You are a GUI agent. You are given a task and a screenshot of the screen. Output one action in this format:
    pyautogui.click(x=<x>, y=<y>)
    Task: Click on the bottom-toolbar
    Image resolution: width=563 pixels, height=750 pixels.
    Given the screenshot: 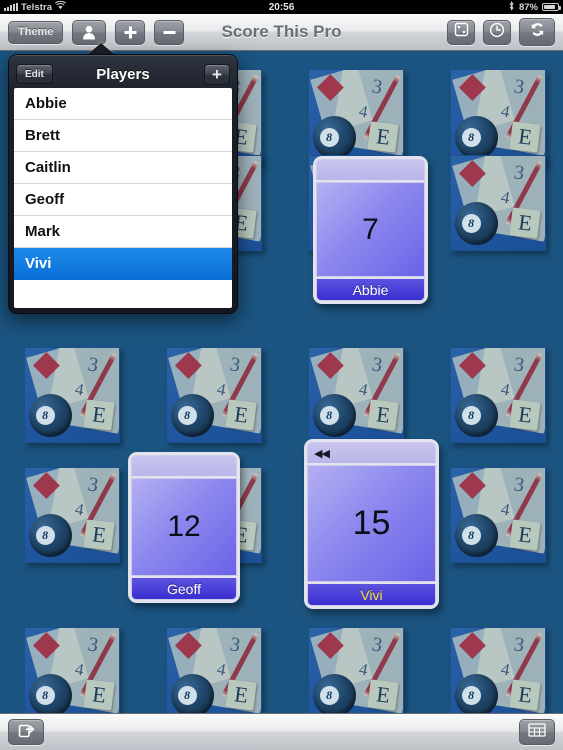 What is the action you would take?
    pyautogui.click(x=281, y=731)
    